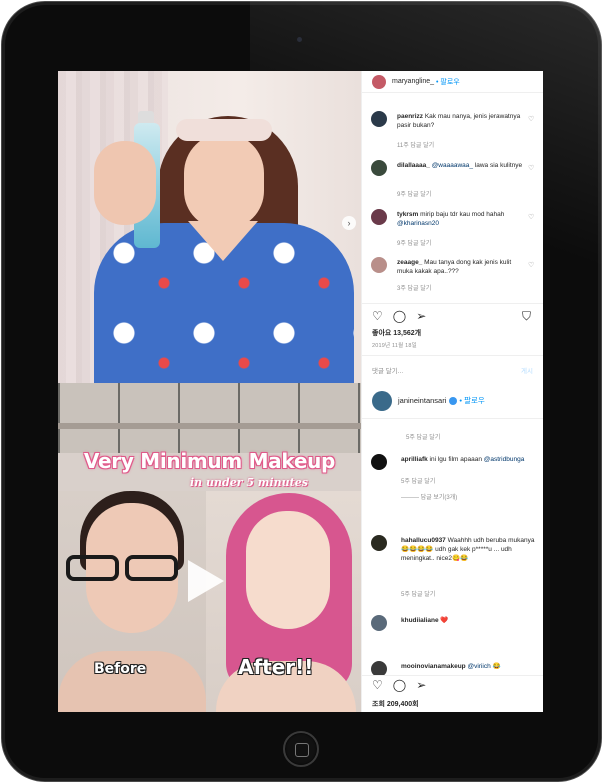 This screenshot has width=603, height=783. I want to click on comment-text: ini lgu film apaaan, so click(456, 459).